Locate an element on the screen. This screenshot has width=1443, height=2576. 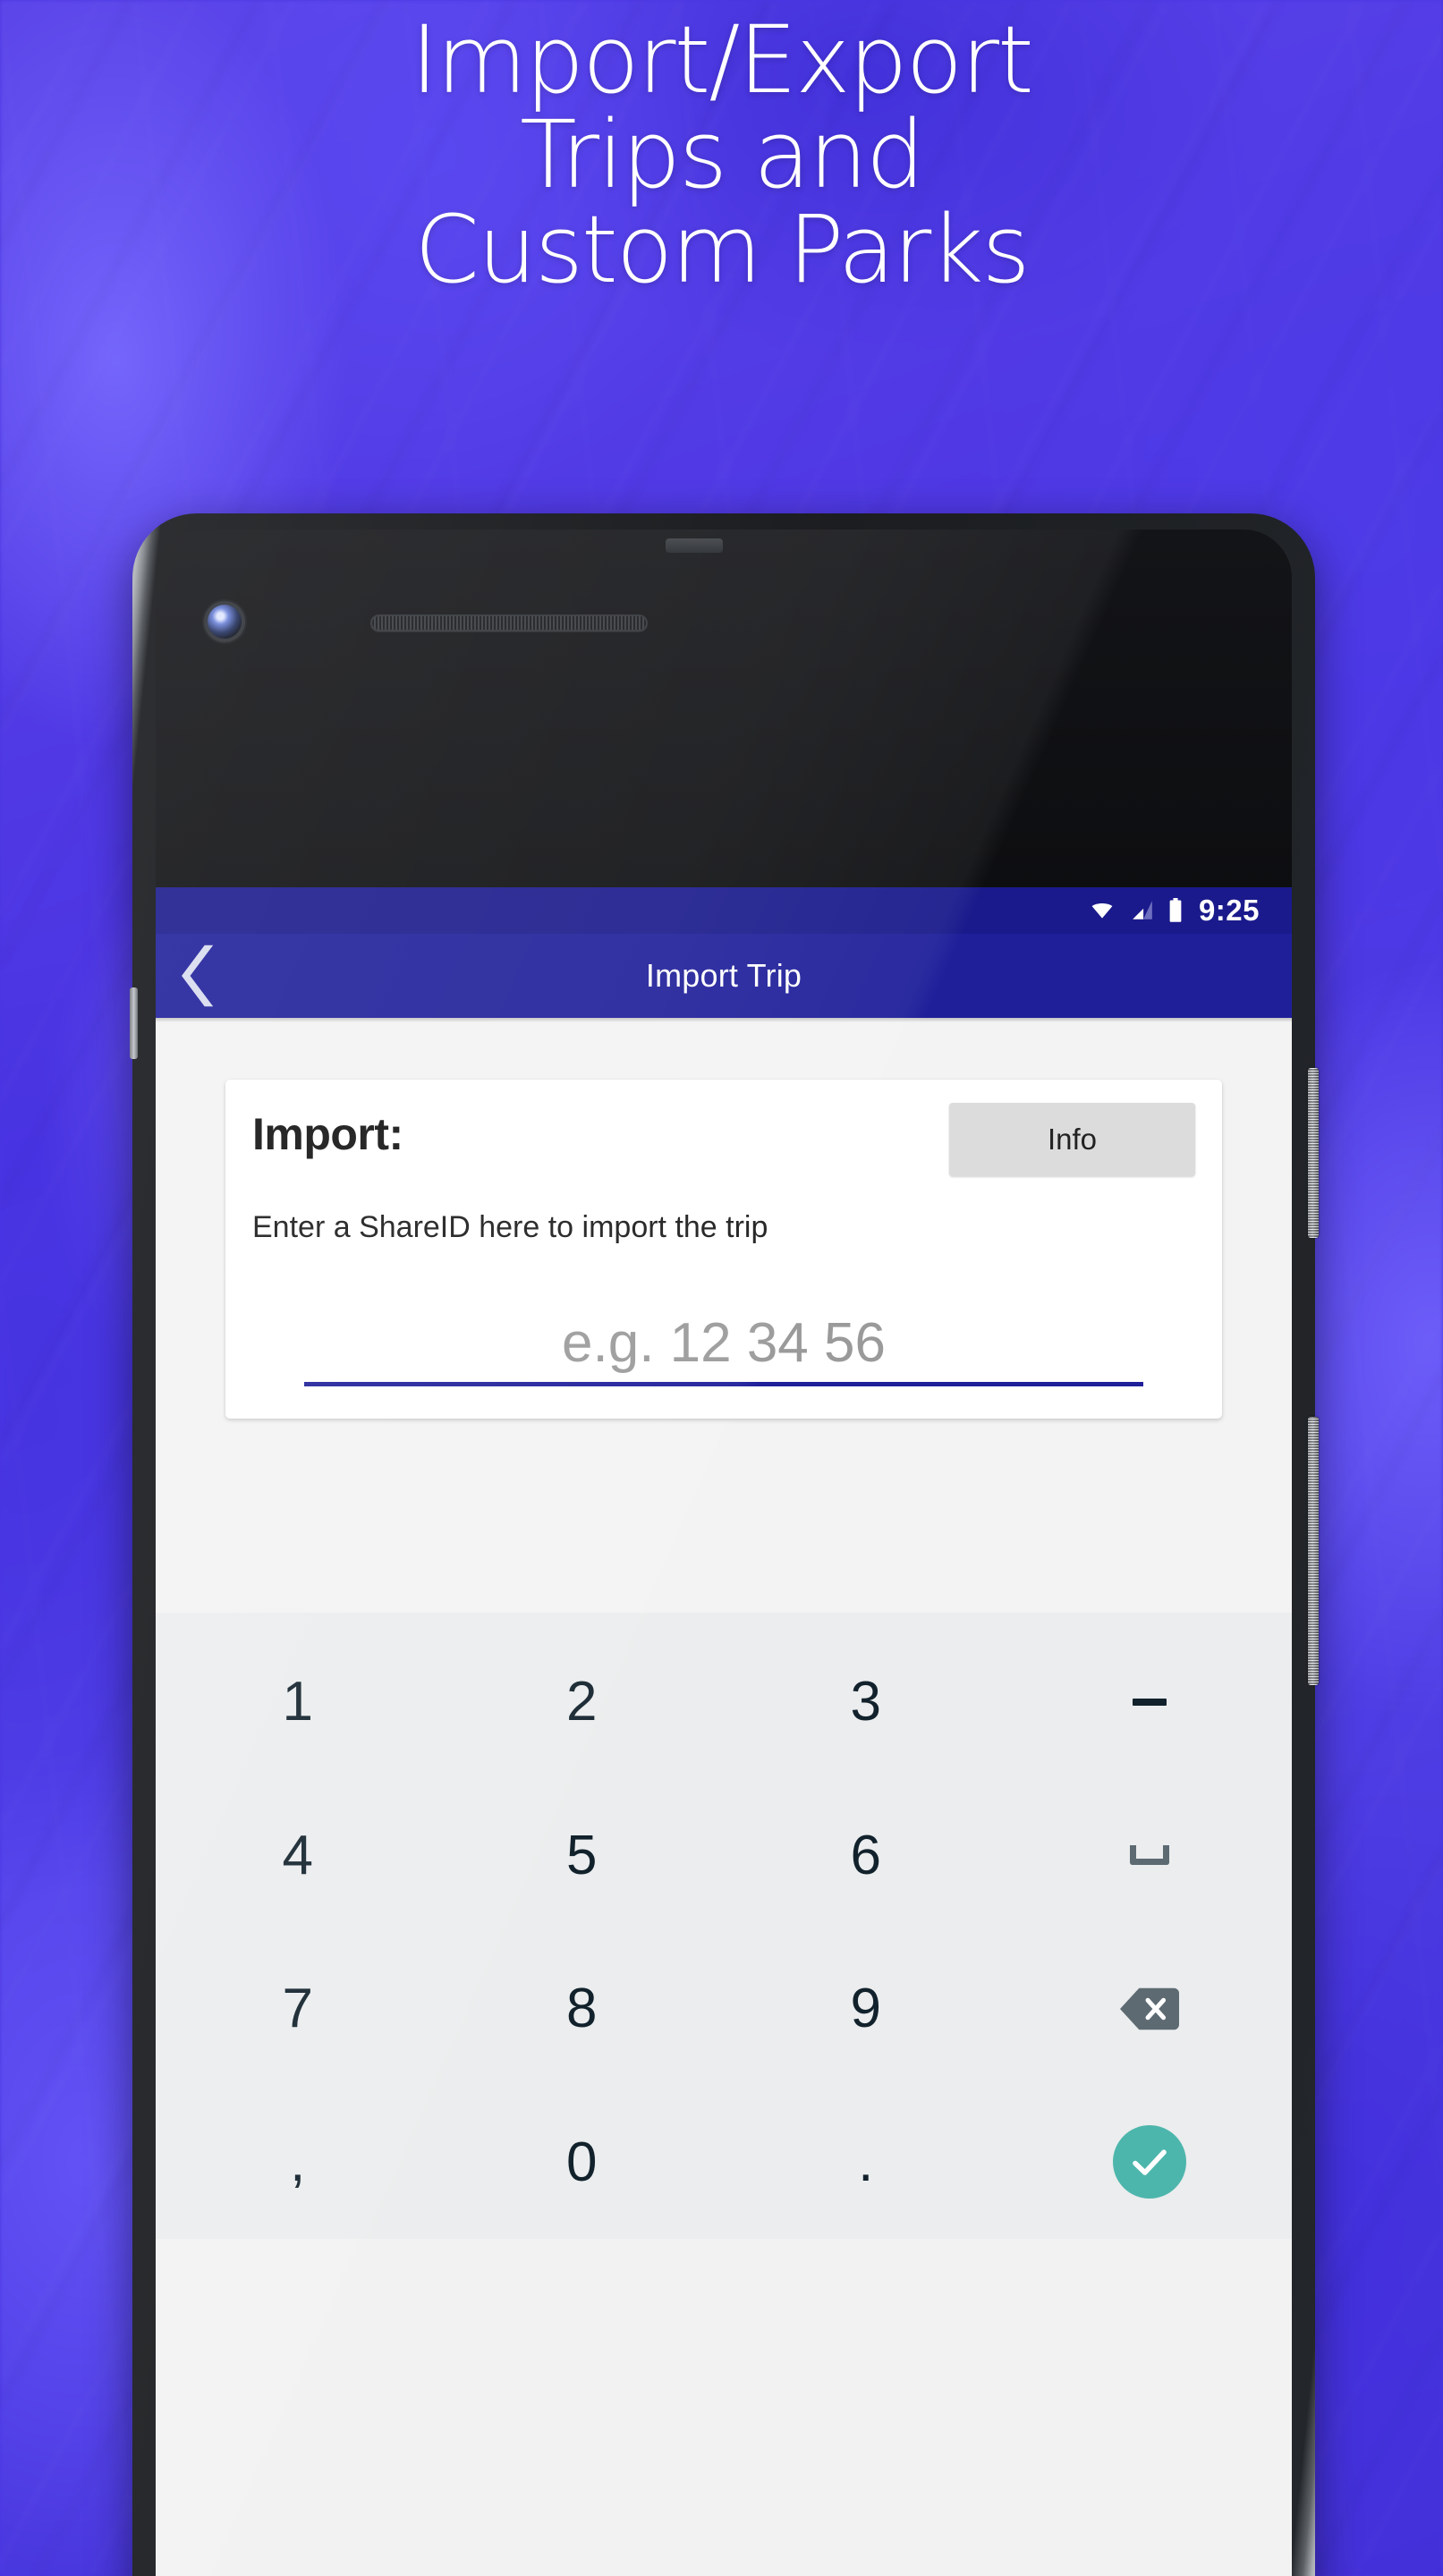
key-8: 8 is located at coordinates (582, 2009).